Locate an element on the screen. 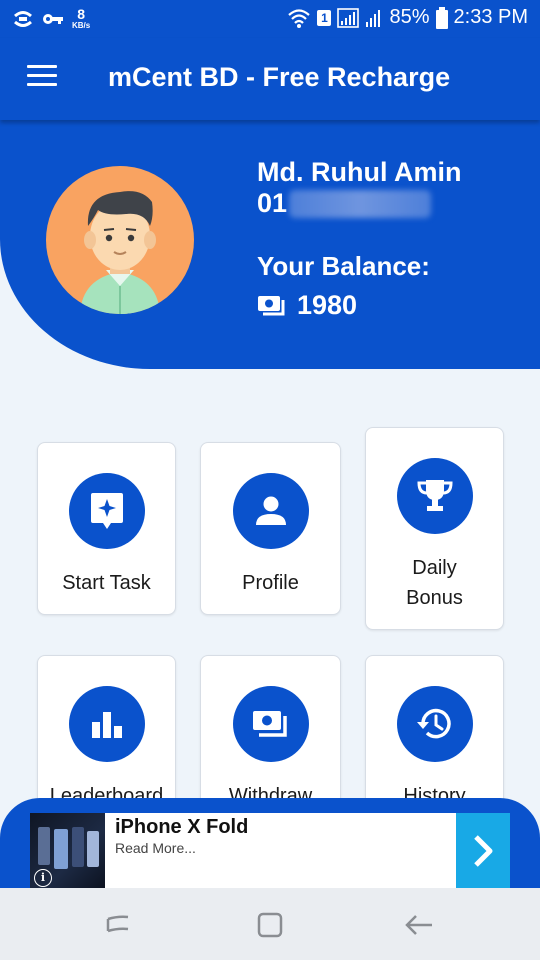 The image size is (540, 960). bar-chart-icon is located at coordinates (106, 724).